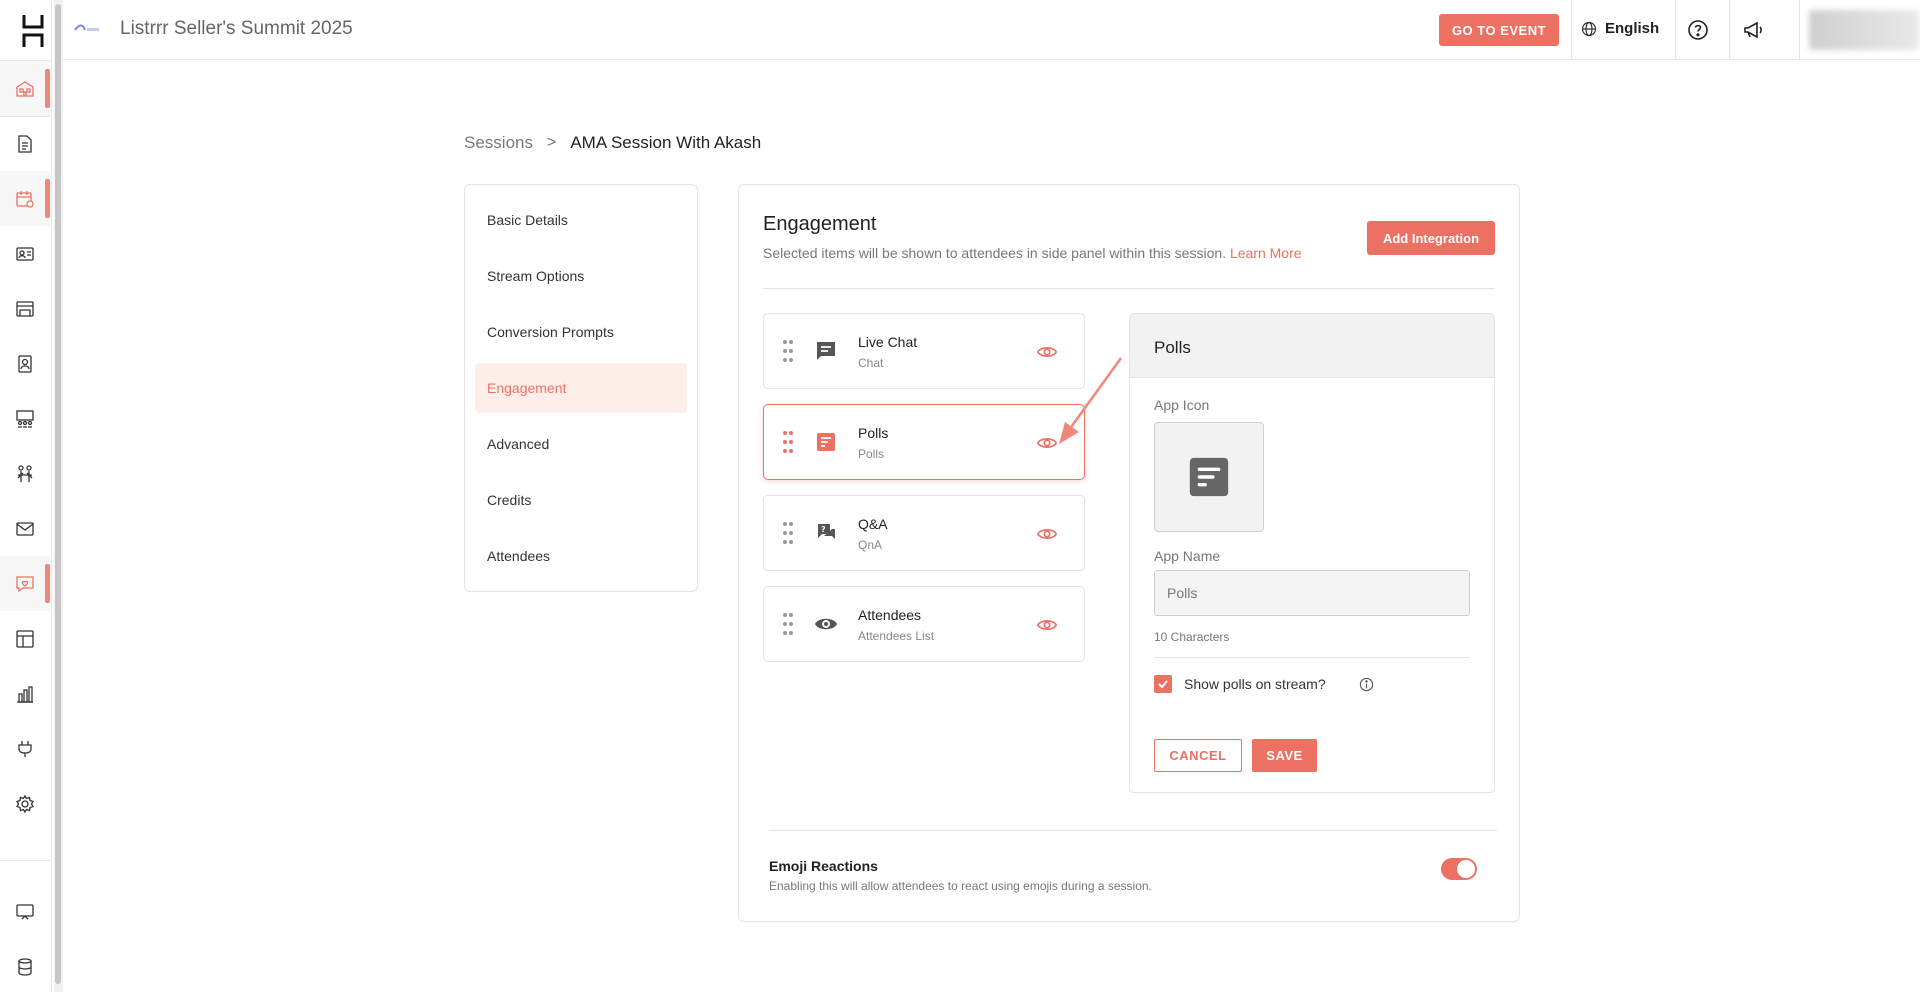 The image size is (1920, 992). What do you see at coordinates (888, 342) in the screenshot?
I see `app-name: Live Chat` at bounding box center [888, 342].